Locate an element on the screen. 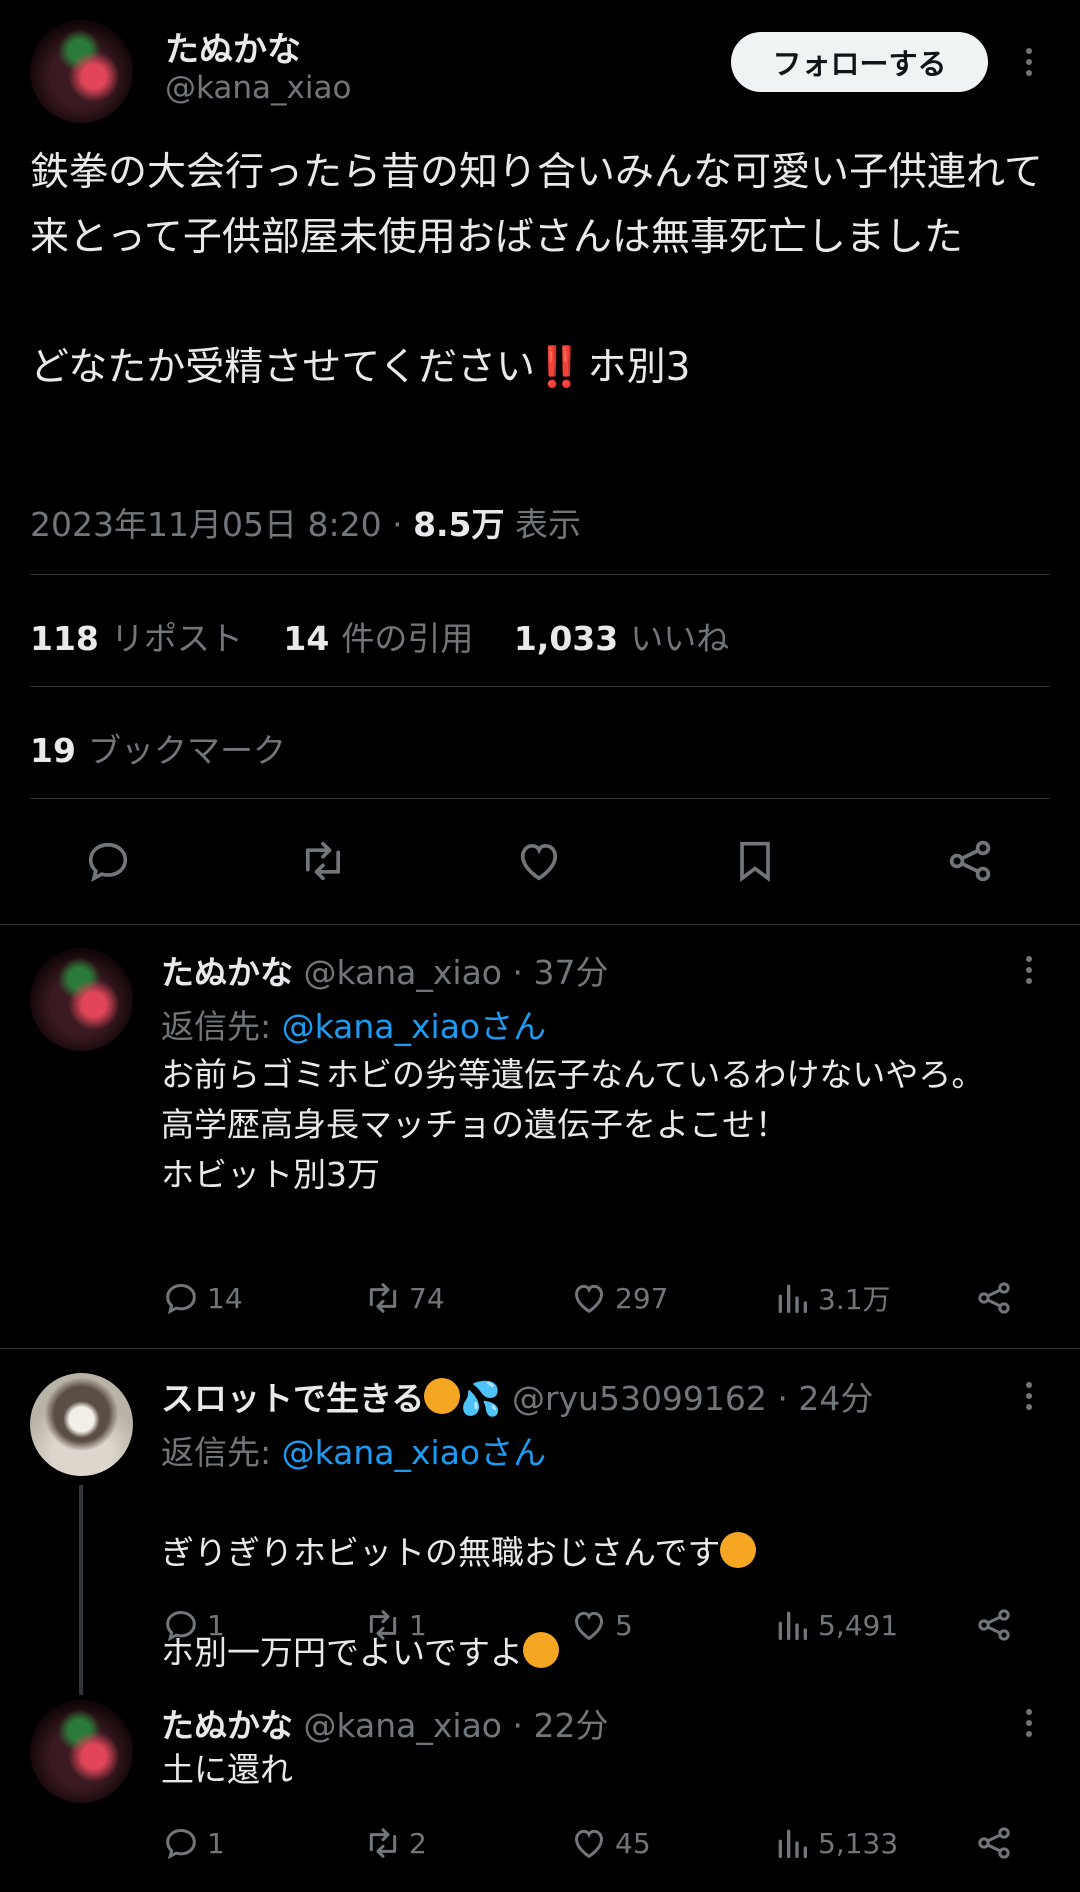 The width and height of the screenshot is (1080, 1892). engagement-stats: 118 リポスト 14 件の引用 1,033 いいね is located at coordinates (379, 636).